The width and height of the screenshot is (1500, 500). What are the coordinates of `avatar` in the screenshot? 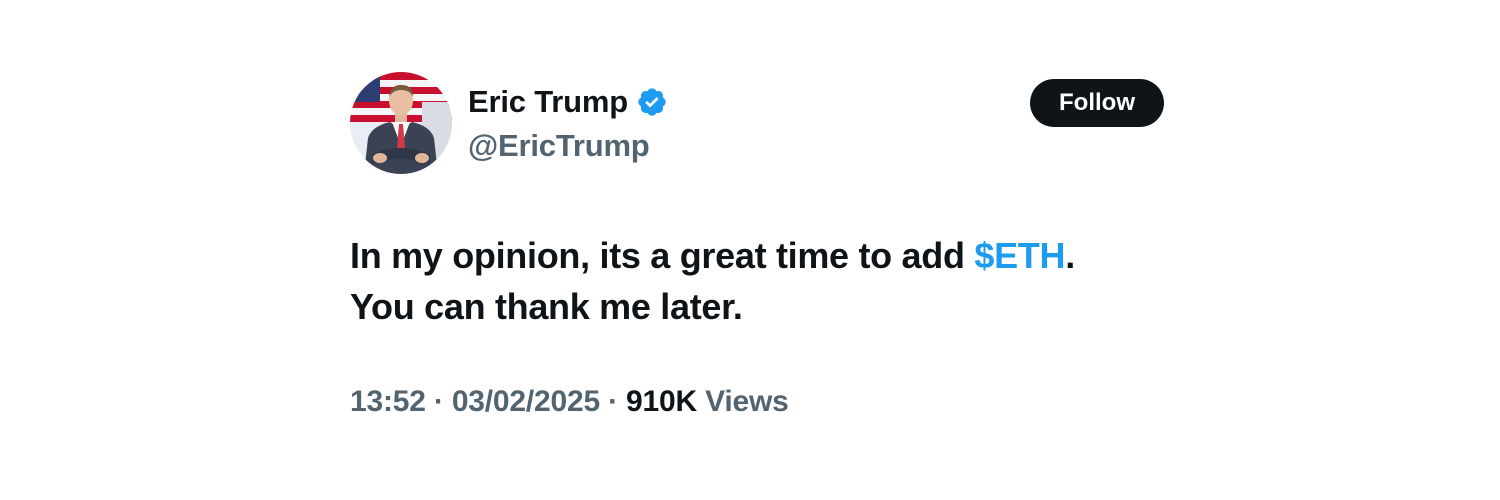 It's located at (401, 123).